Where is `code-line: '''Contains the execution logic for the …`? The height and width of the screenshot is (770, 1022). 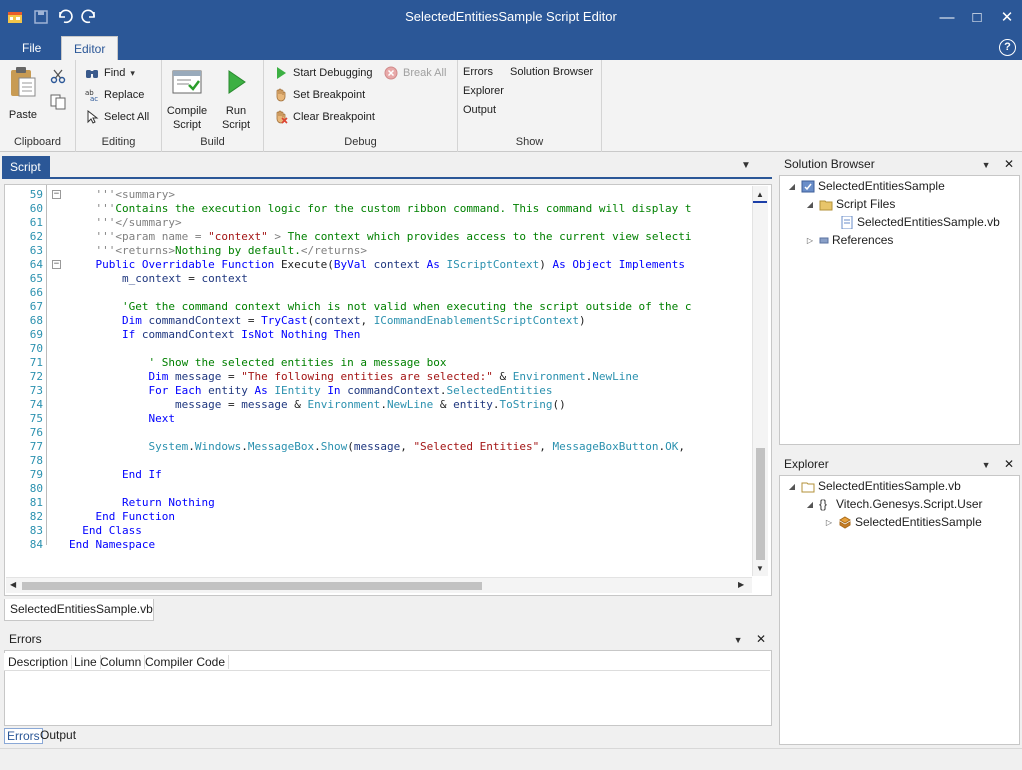 code-line: '''Contains the execution logic for the … is located at coordinates (393, 208).